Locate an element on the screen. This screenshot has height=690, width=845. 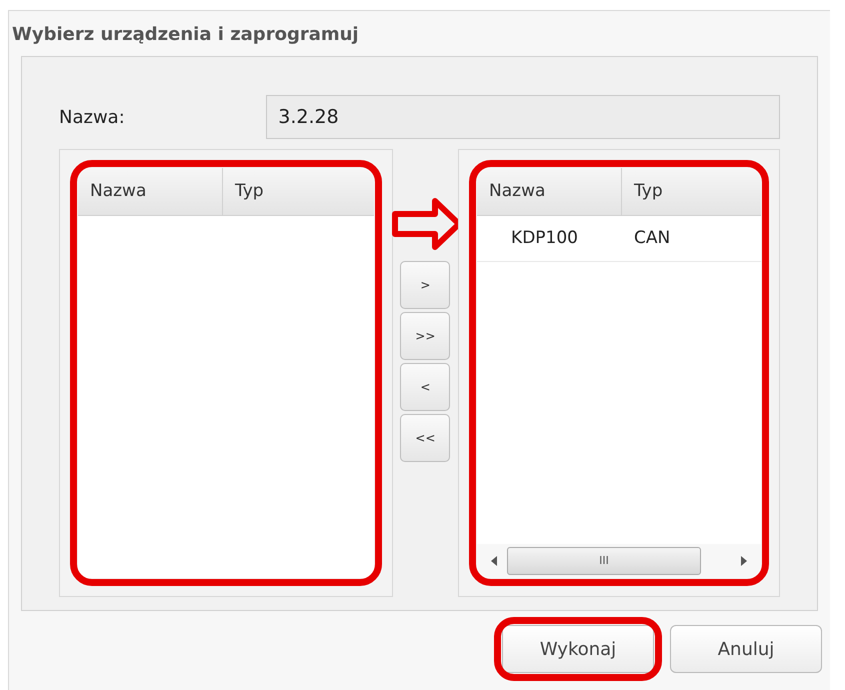
dialog-button: Wykonaj is located at coordinates (578, 649).